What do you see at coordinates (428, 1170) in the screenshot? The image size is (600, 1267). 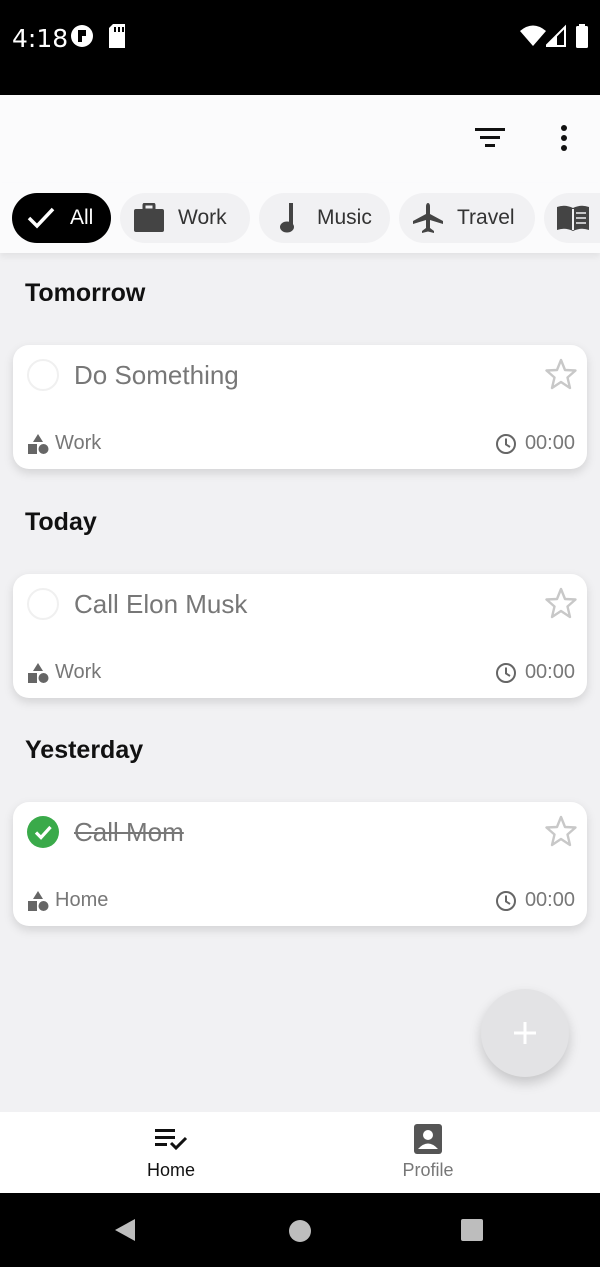 I see `nav-label-profile: Profile` at bounding box center [428, 1170].